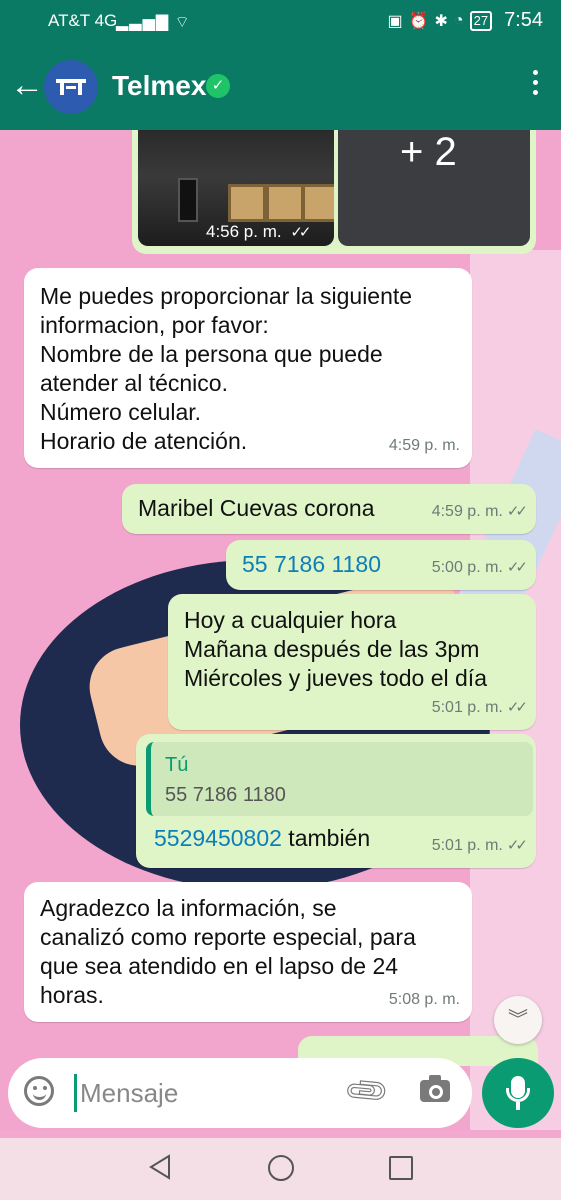 The height and width of the screenshot is (1200, 561). Describe the element at coordinates (326, 838) in the screenshot. I see `message-text-suffix: también` at that location.